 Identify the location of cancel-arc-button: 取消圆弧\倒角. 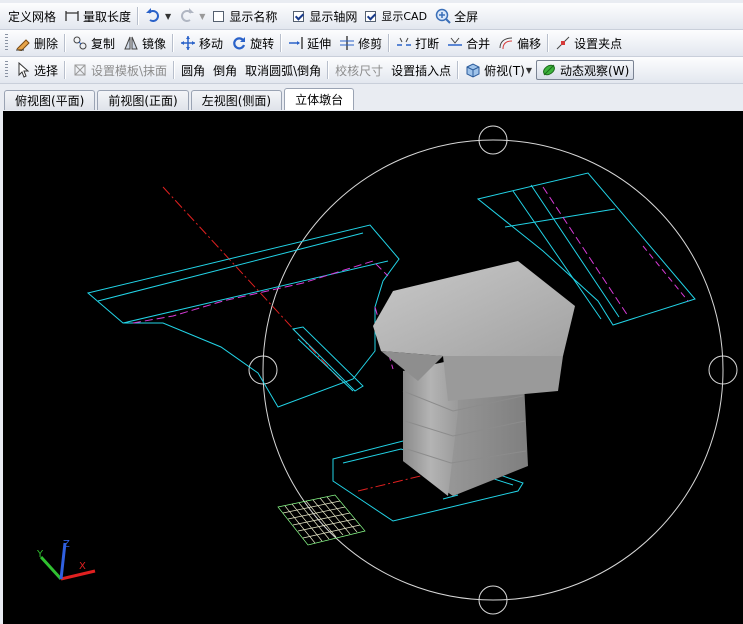
(283, 70).